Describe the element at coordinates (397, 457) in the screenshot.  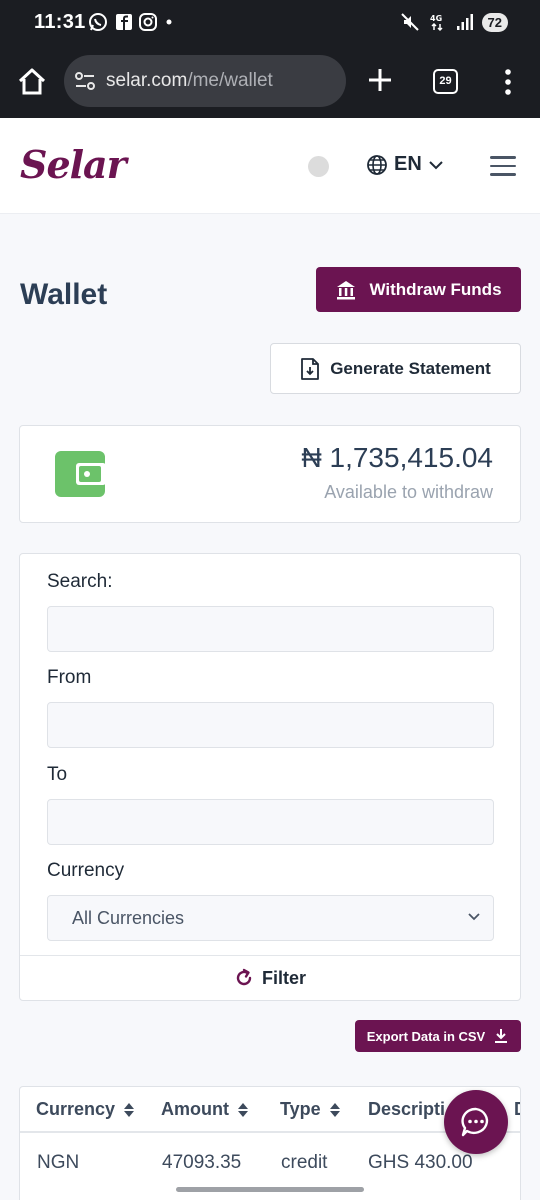
I see `balance-amount: ₦ 1,735,415.04` at that location.